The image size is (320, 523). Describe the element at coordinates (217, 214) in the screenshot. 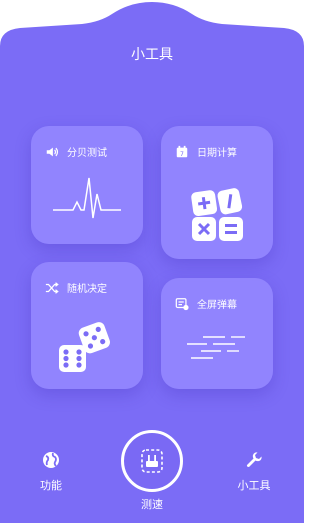

I see `calculator-graphic` at that location.